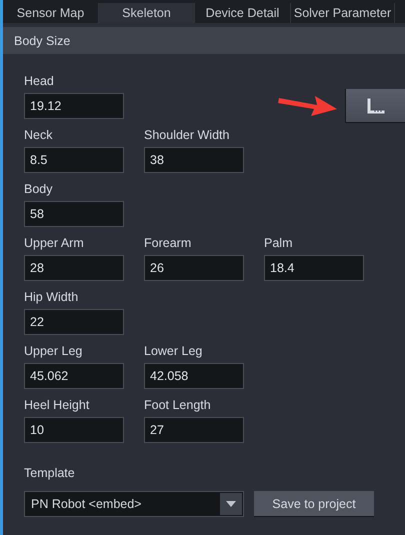 The image size is (405, 535). I want to click on field-label: Forearm, so click(168, 243).